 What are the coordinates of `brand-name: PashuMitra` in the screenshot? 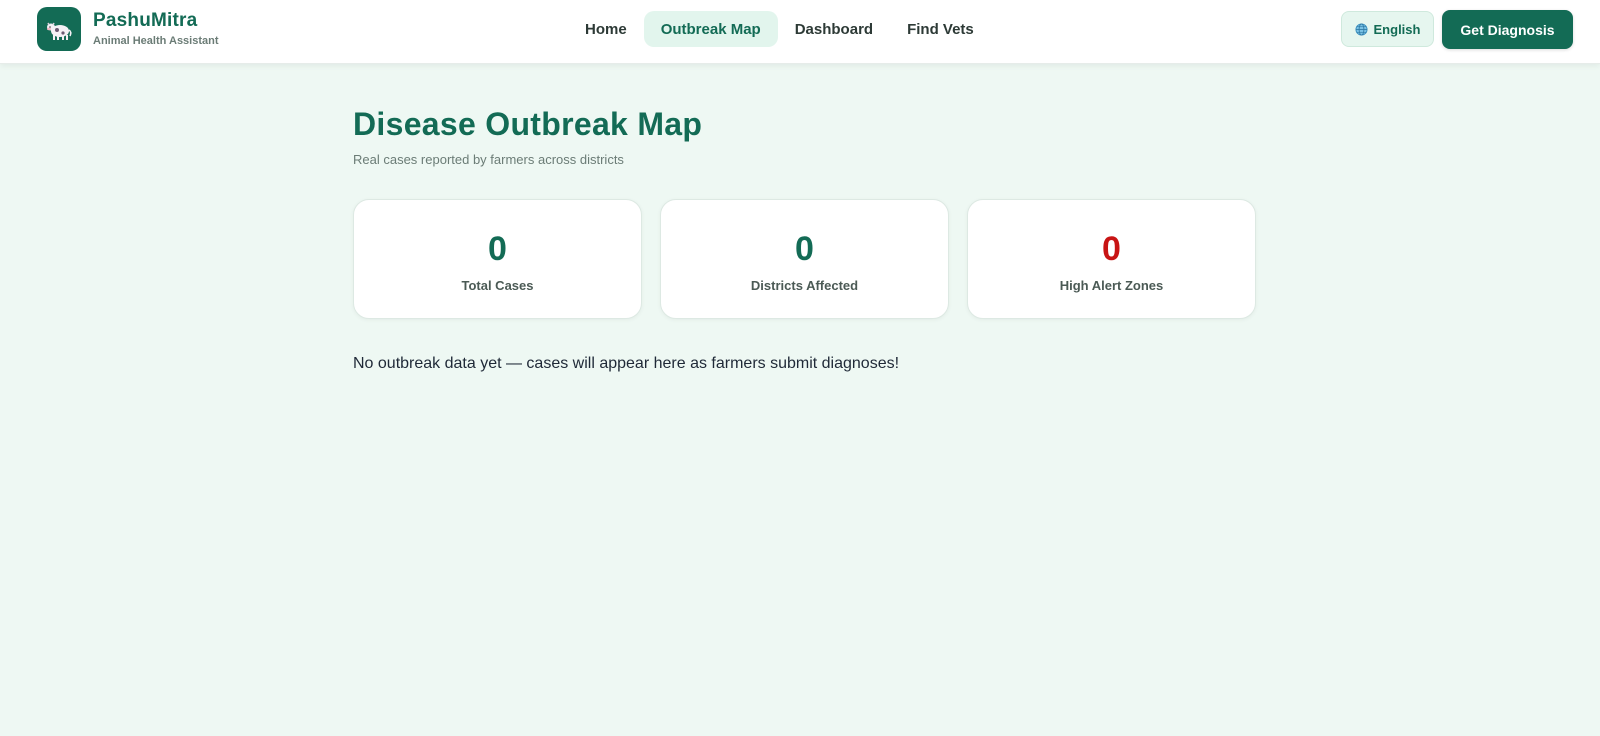 It's located at (145, 20).